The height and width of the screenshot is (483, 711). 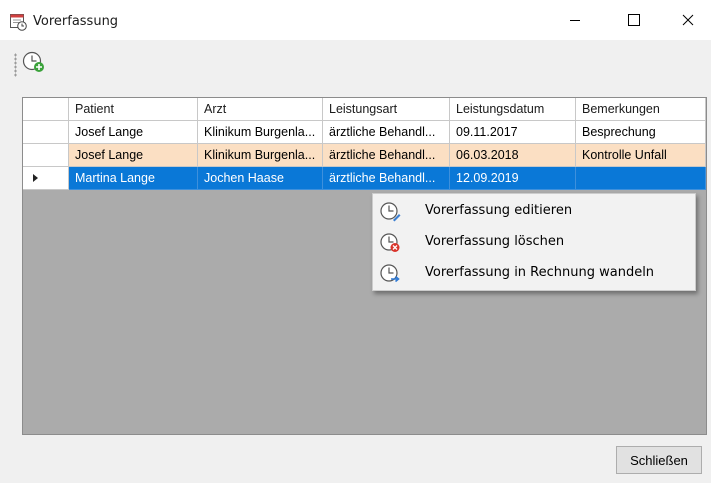 What do you see at coordinates (540, 272) in the screenshot?
I see `menu-item-label: Vorerfassung in Rechnung wandeln` at bounding box center [540, 272].